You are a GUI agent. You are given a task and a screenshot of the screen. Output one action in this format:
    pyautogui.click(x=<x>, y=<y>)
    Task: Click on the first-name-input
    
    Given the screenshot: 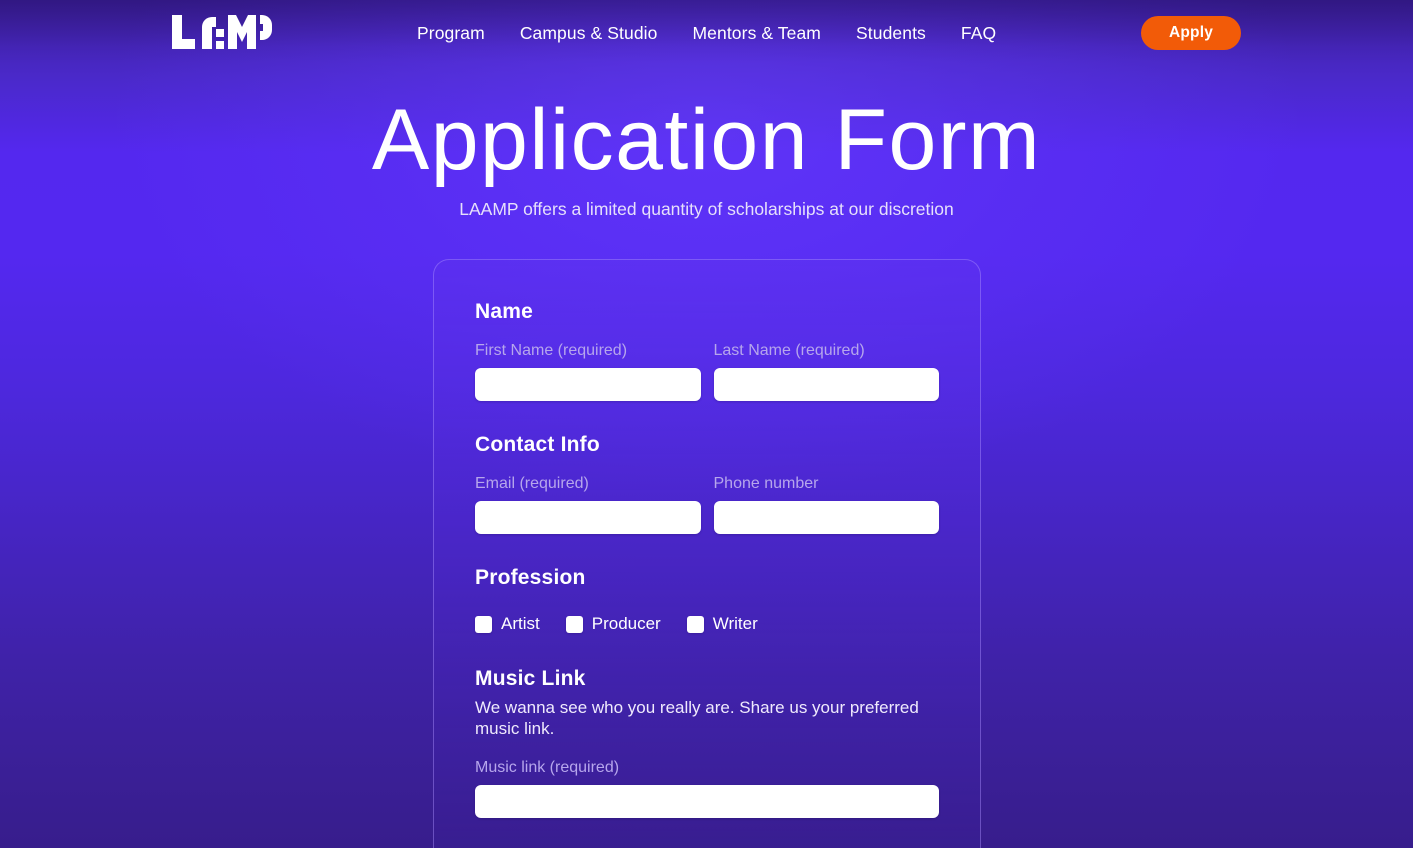 What is the action you would take?
    pyautogui.click(x=588, y=384)
    